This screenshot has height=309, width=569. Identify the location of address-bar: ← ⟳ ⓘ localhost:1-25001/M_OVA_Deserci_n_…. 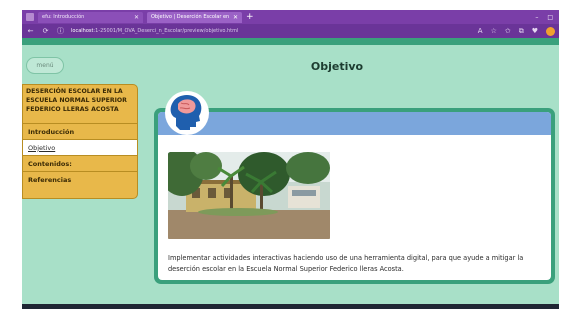
(290, 31).